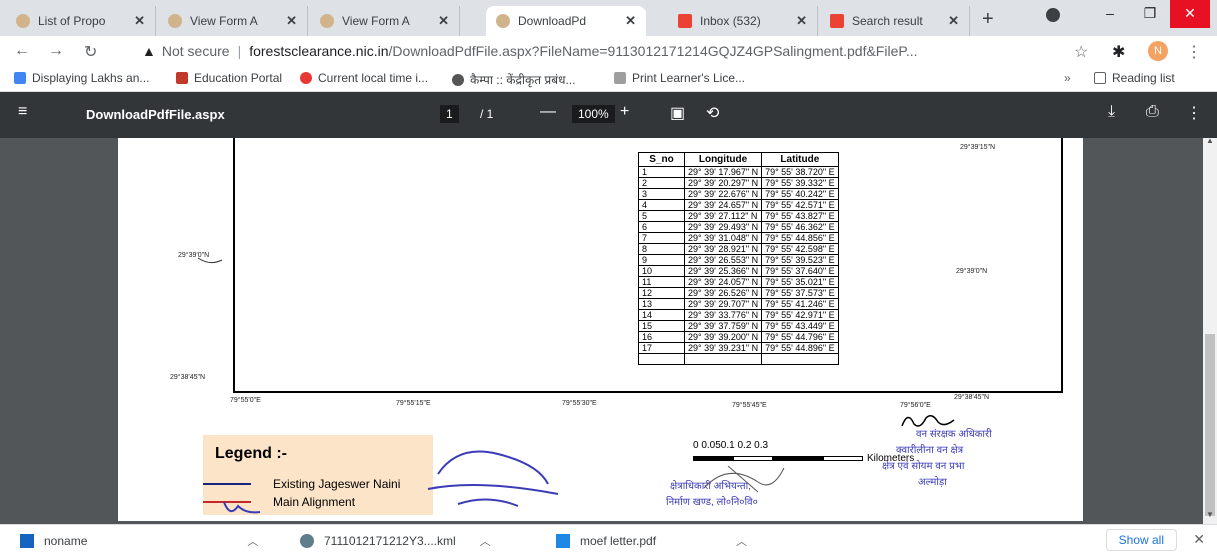 This screenshot has width=1217, height=554. Describe the element at coordinates (81, 21) in the screenshot. I see `tab-list-of-proposals: List of Propo ✕` at that location.